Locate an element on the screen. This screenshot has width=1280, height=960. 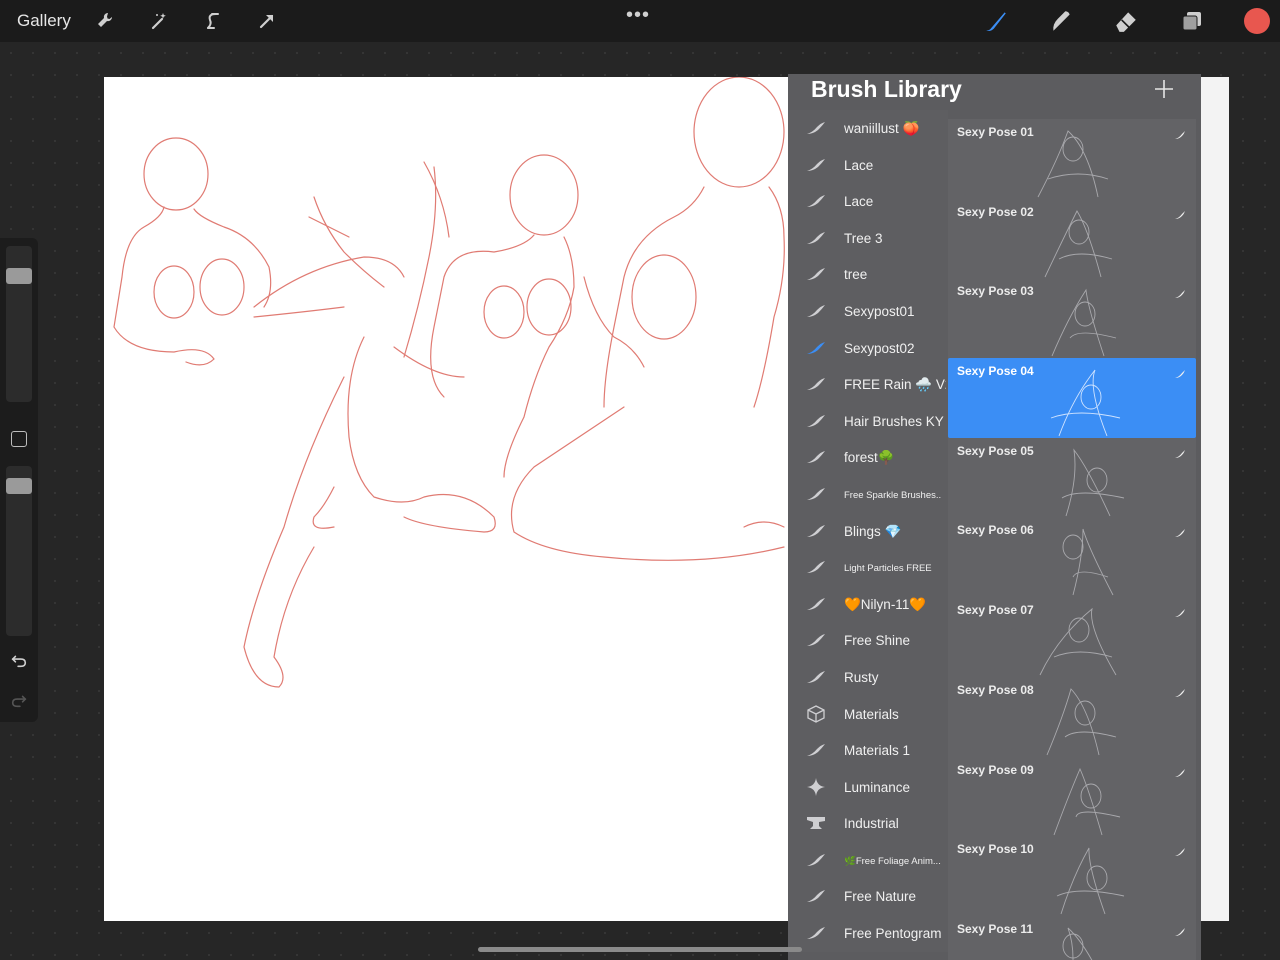
brush-set-item: forest🌳 is located at coordinates (868, 457).